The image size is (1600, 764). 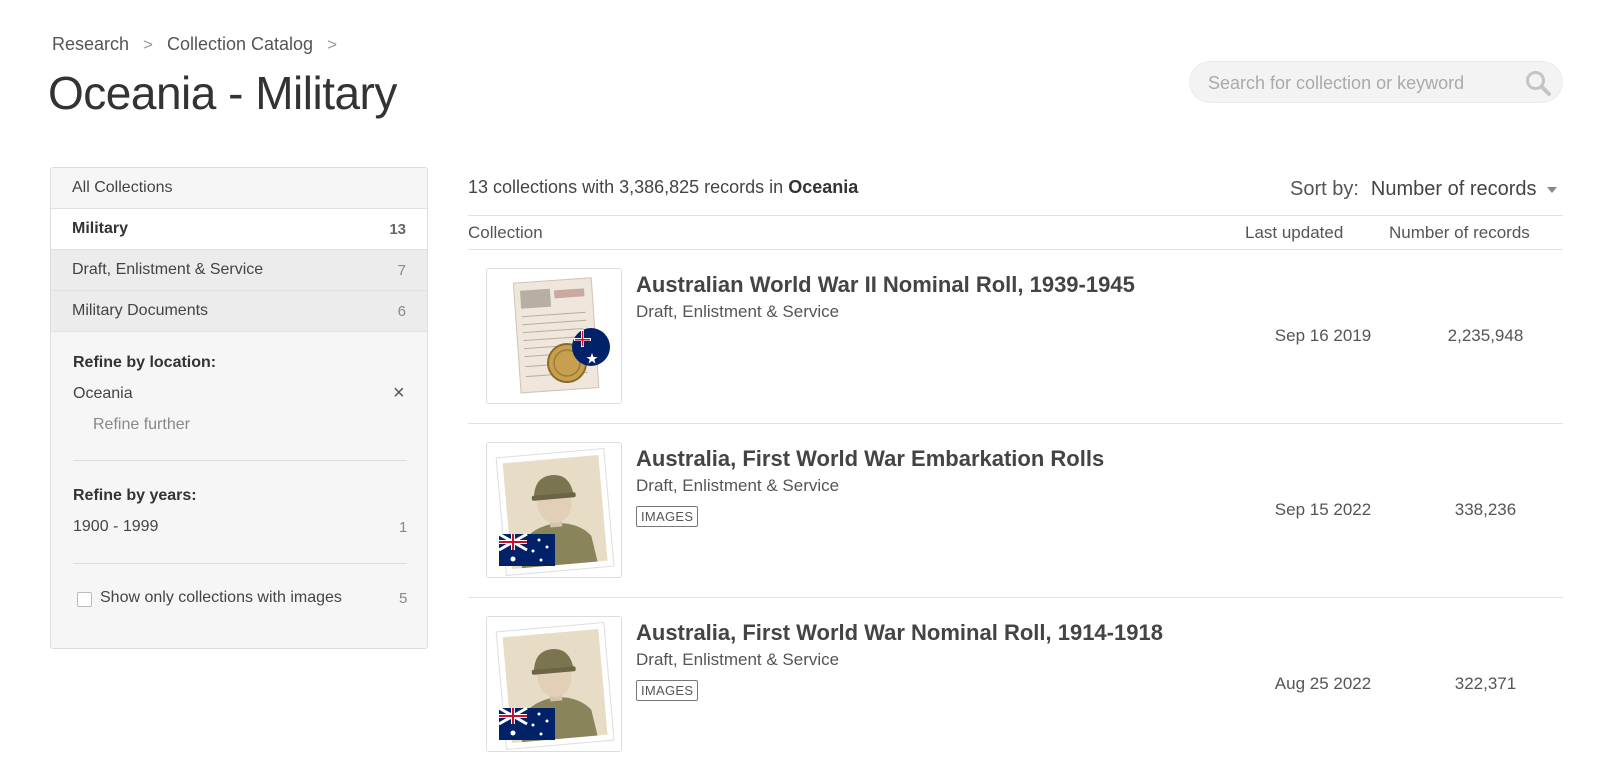 What do you see at coordinates (1485, 509) in the screenshot?
I see `collection-record-count: 338,236` at bounding box center [1485, 509].